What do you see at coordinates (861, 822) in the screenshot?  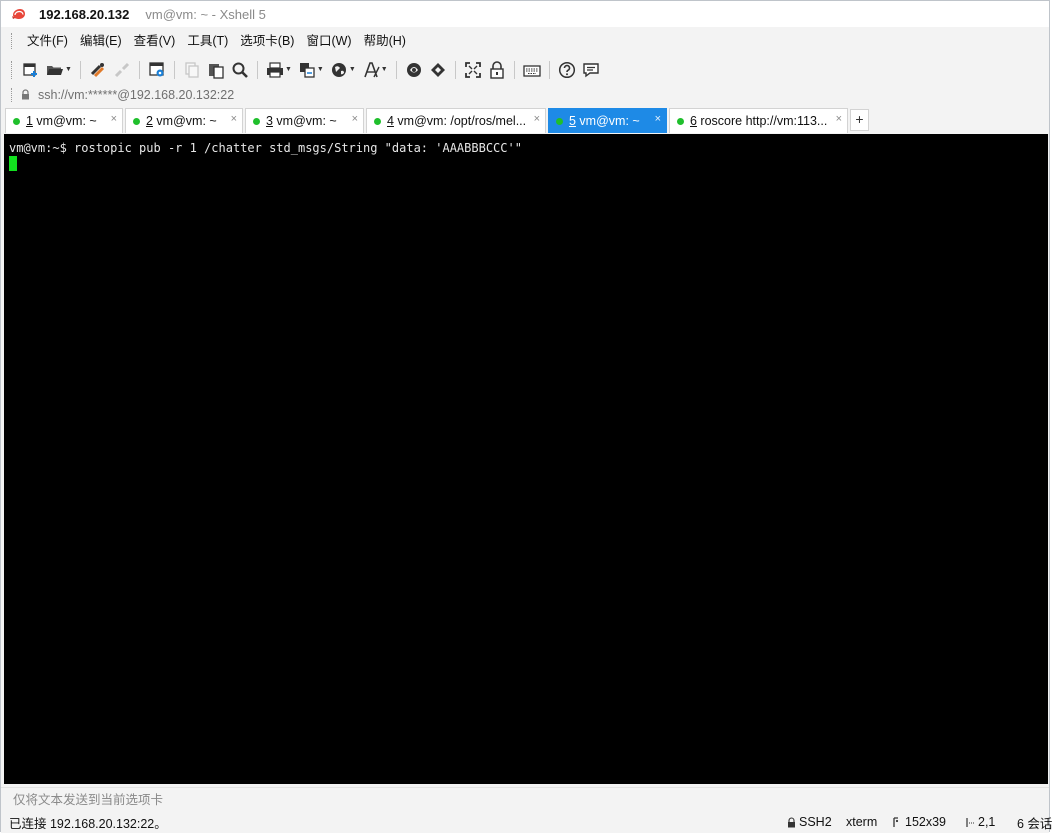 I see `terminal-type-status: xterm` at bounding box center [861, 822].